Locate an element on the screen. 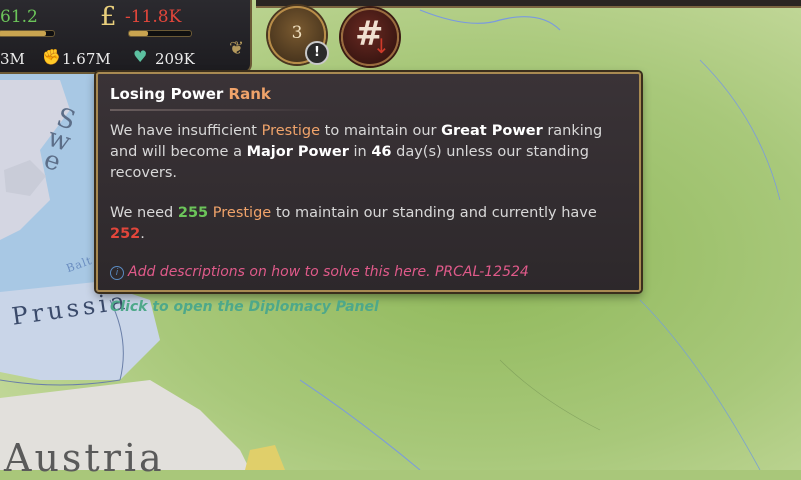  prestige-current: 252 is located at coordinates (125, 234).